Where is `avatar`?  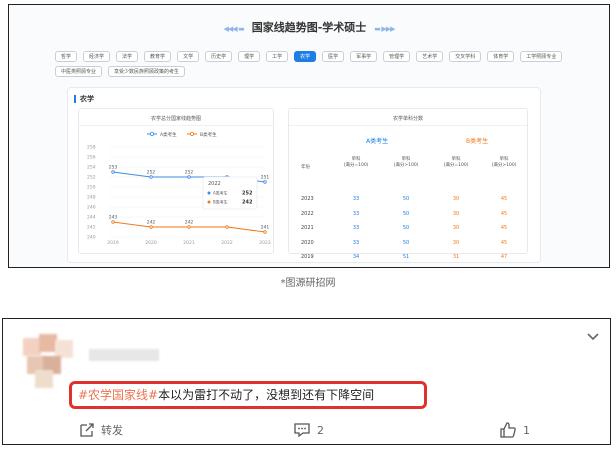
avatar is located at coordinates (47, 361).